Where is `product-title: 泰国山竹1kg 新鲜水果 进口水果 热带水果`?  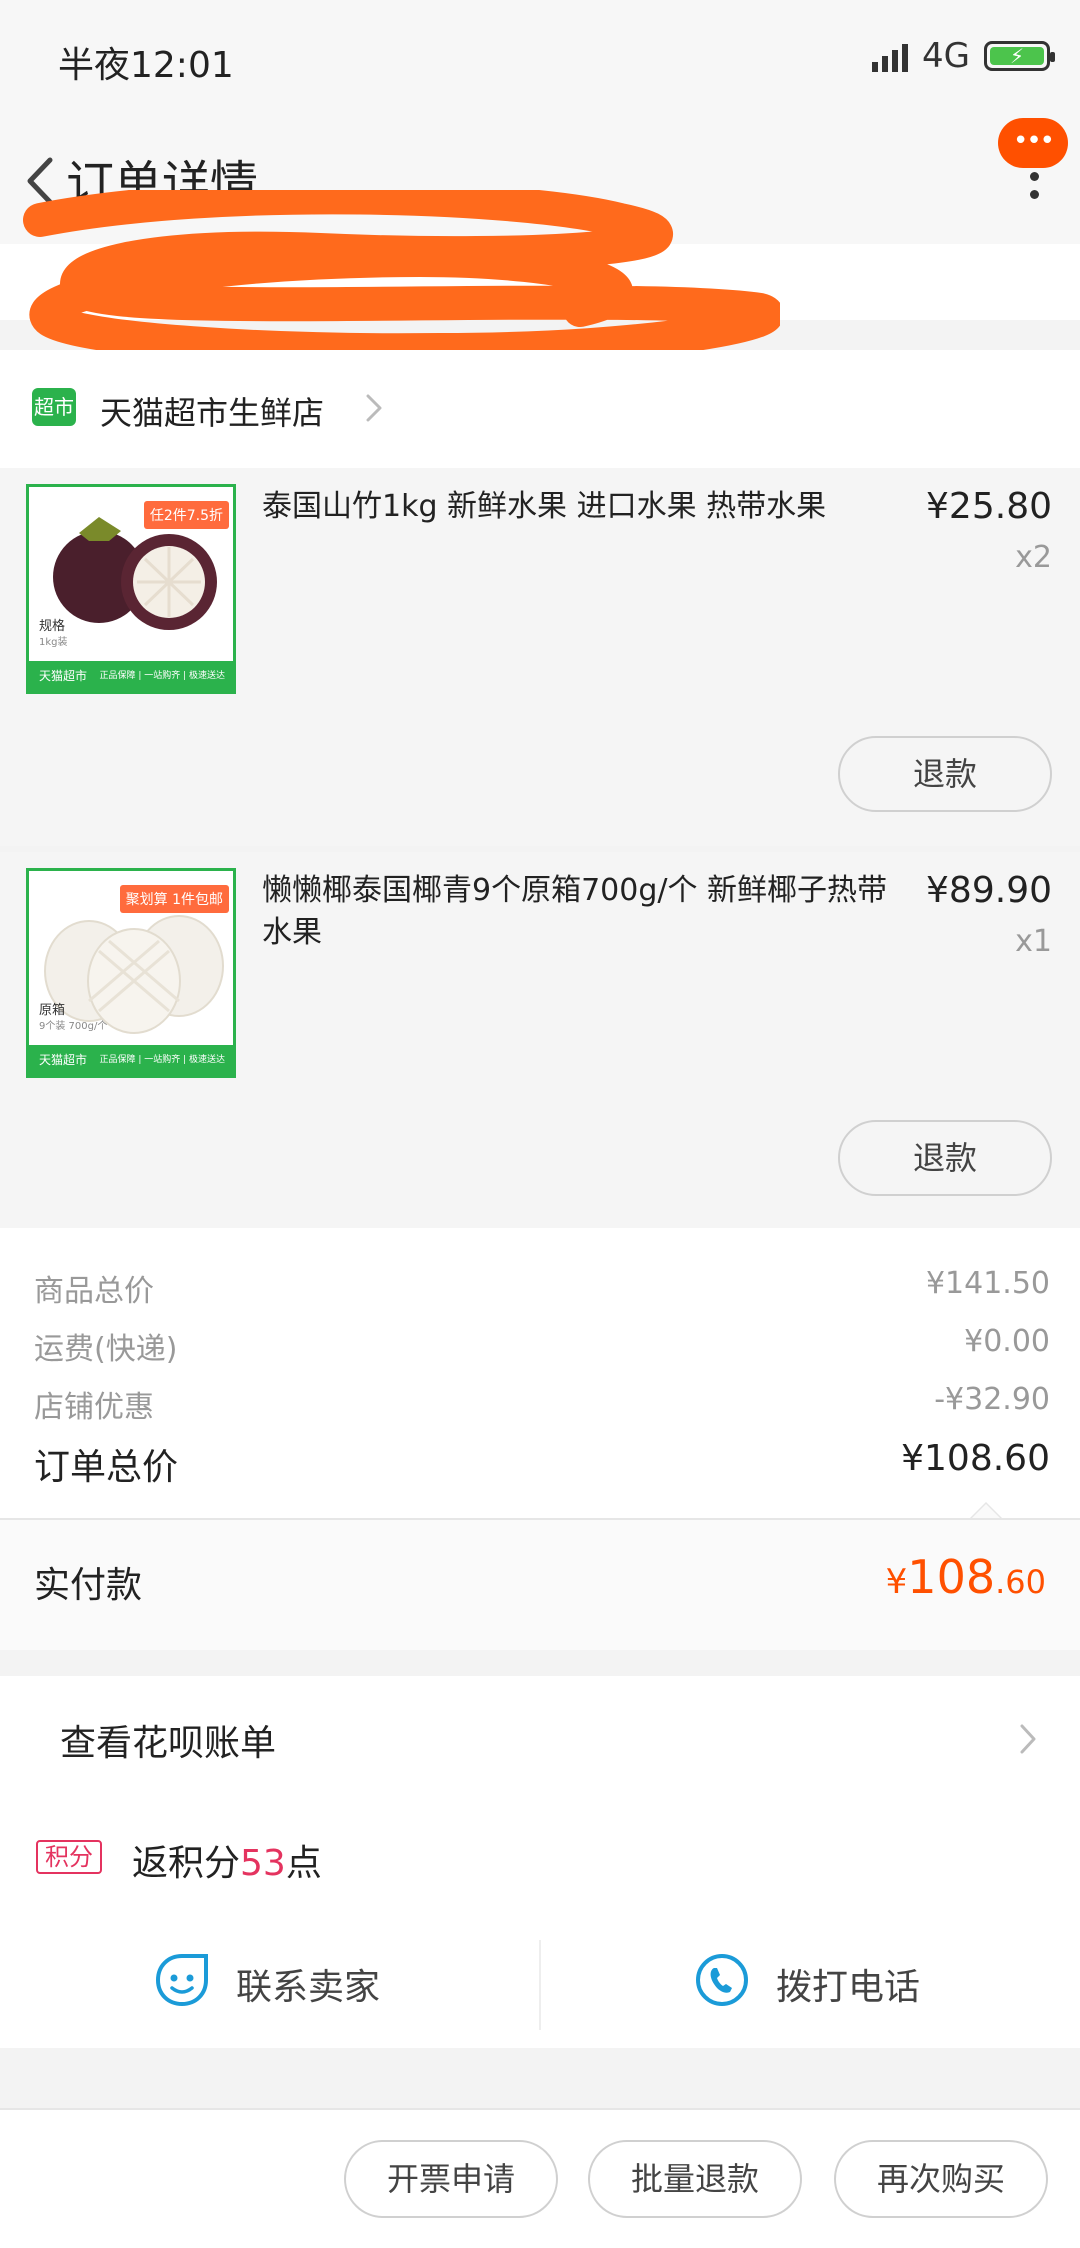 product-title: 泰国山竹1kg 新鲜水果 进口水果 热带水果 is located at coordinates (586, 507).